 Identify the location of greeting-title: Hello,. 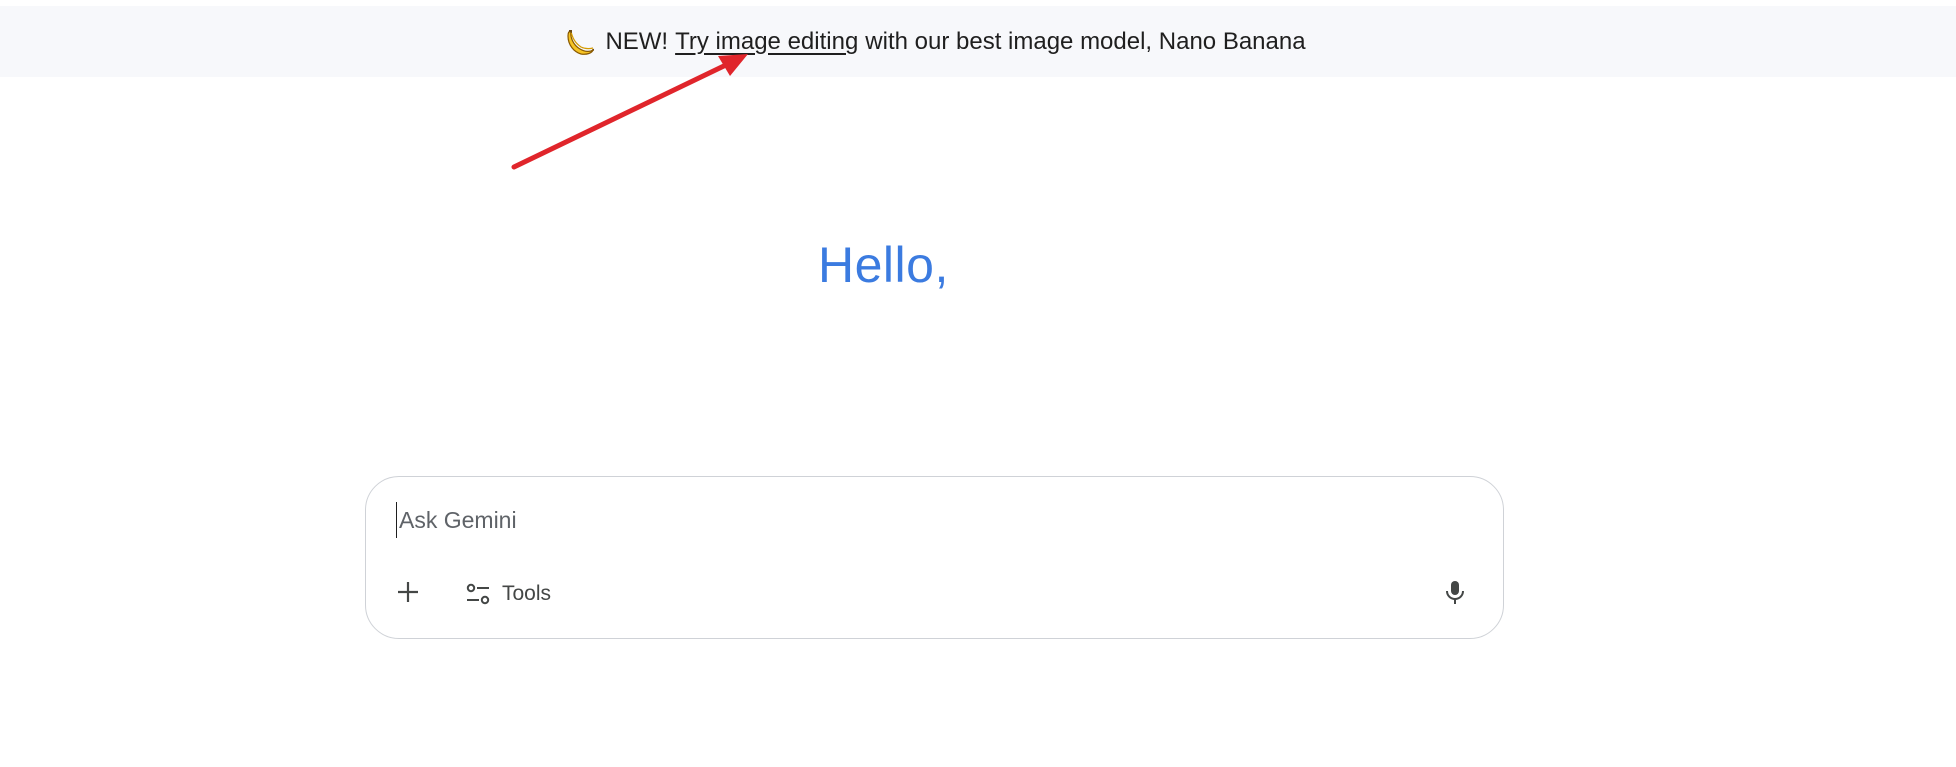
(883, 265).